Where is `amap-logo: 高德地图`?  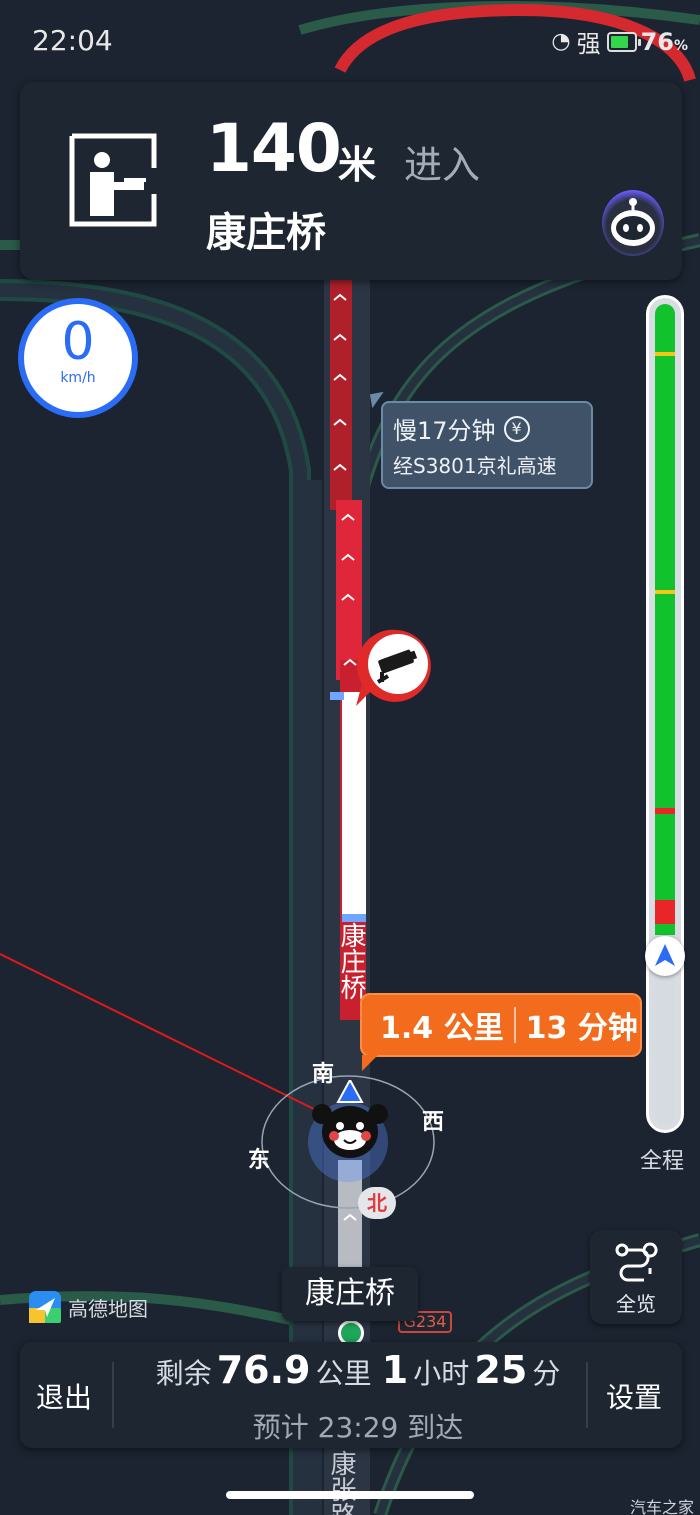
amap-logo: 高德地图 is located at coordinates (88, 1307).